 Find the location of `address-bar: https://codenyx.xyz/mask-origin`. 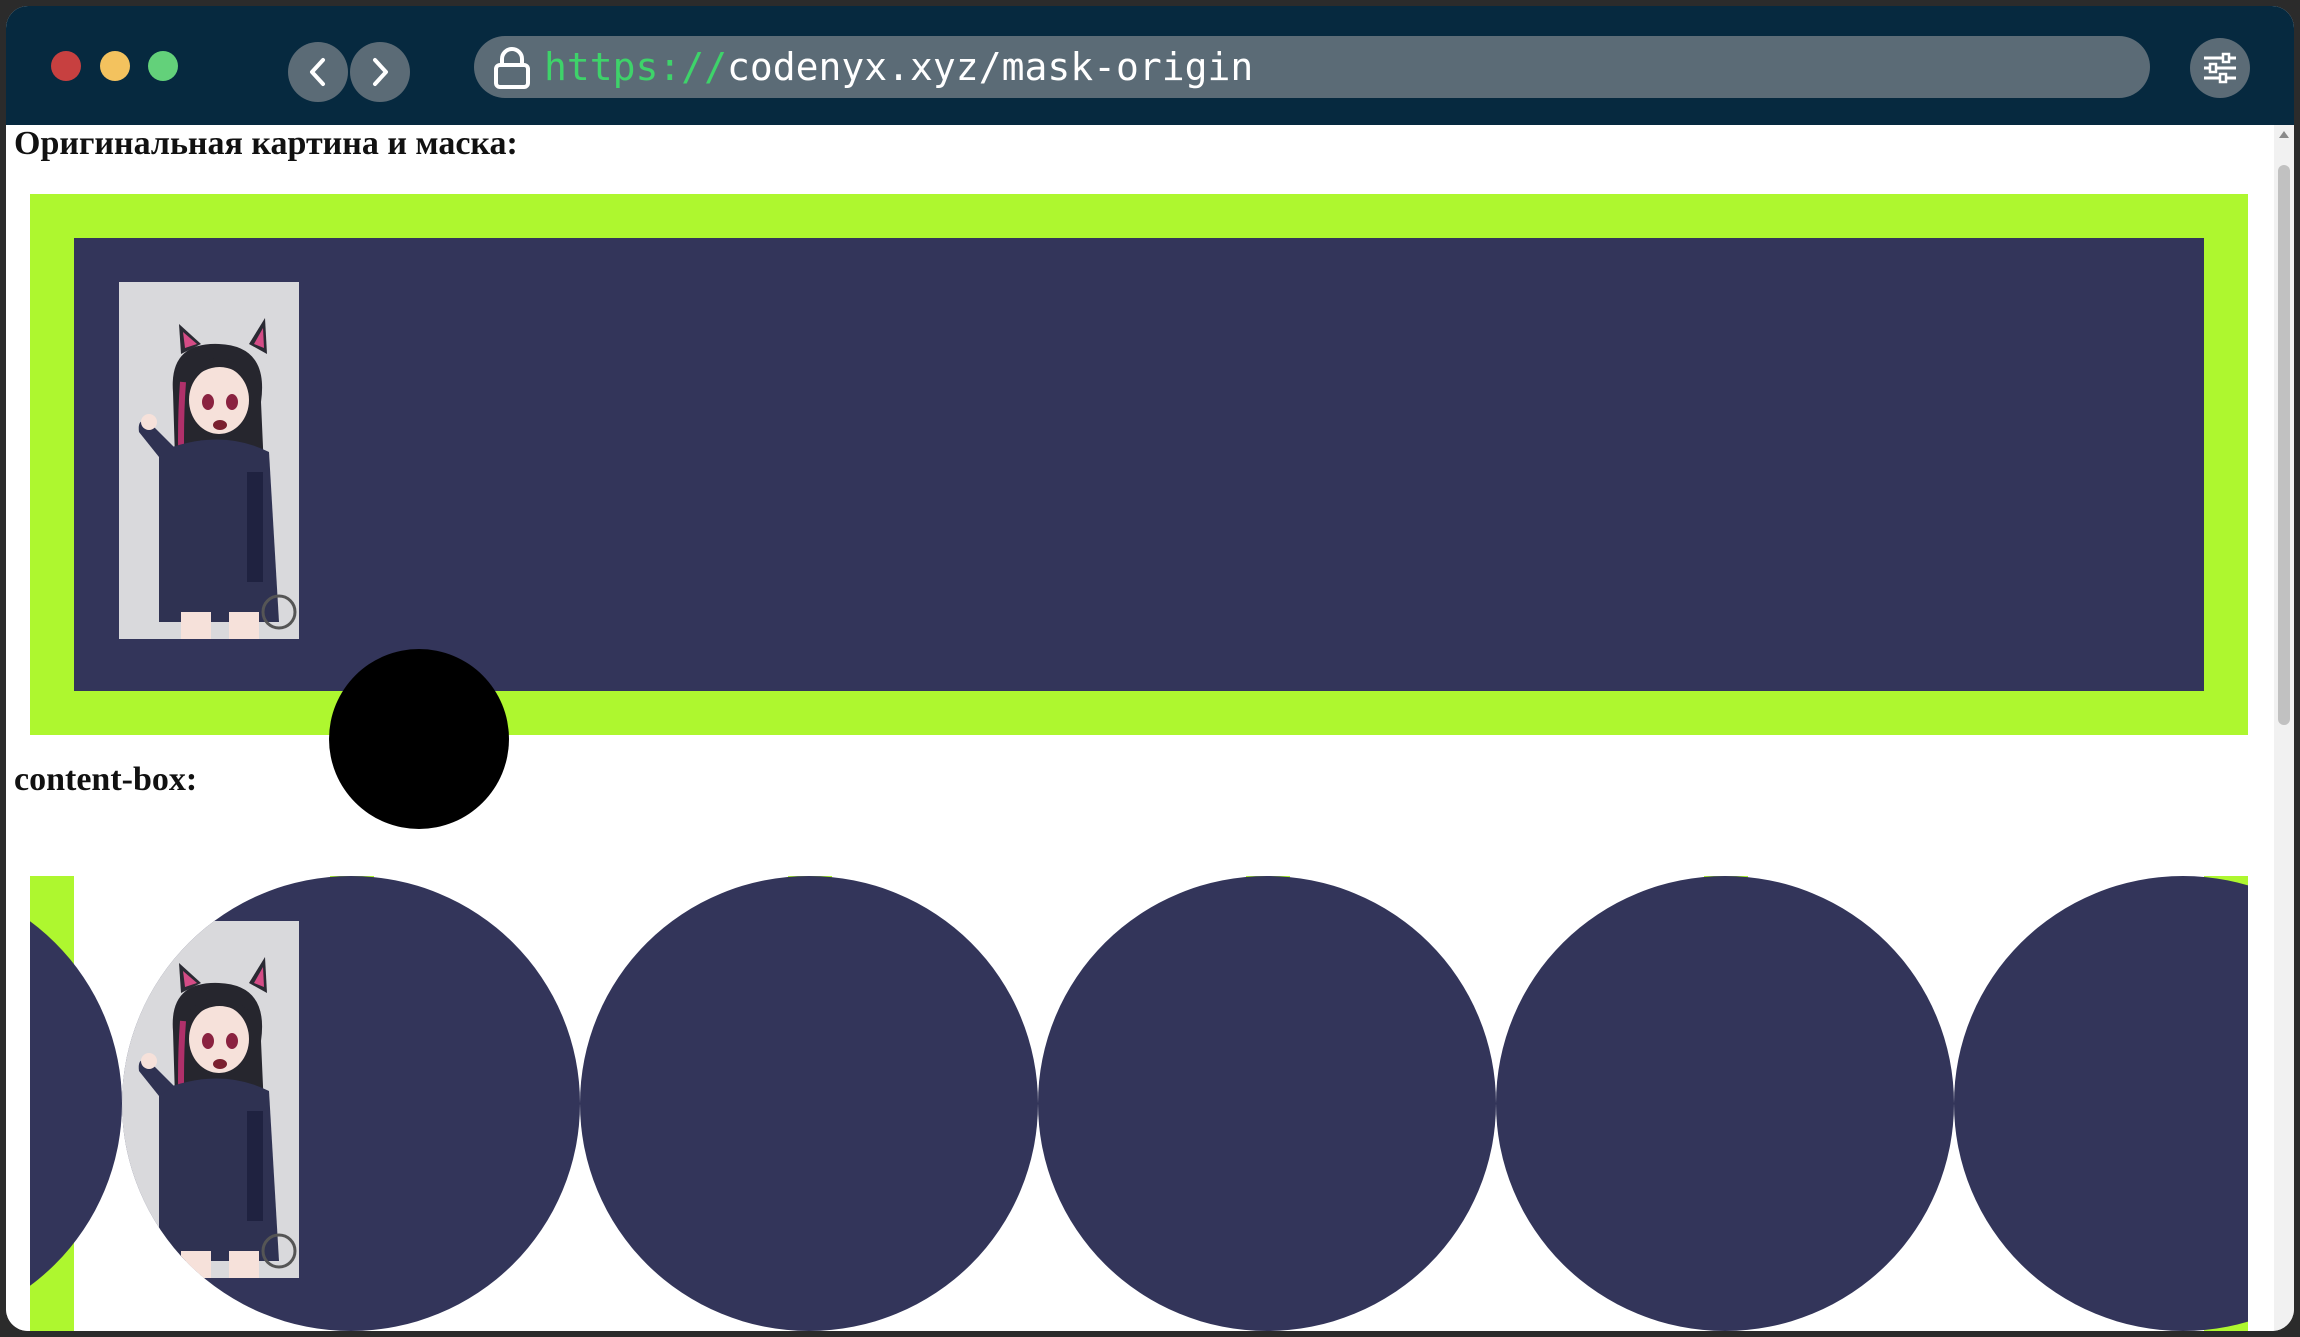

address-bar: https://codenyx.xyz/mask-origin is located at coordinates (1312, 67).